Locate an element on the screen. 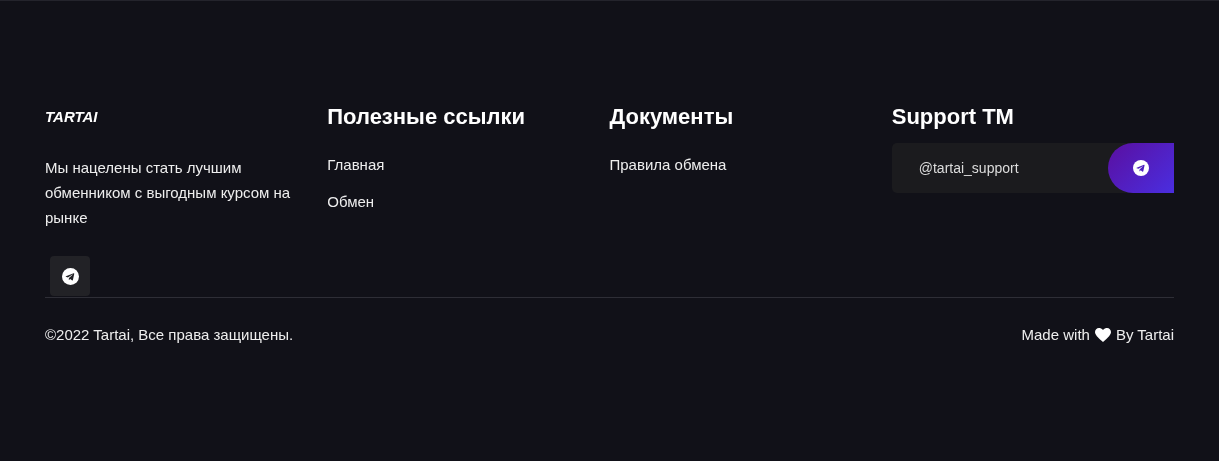  column-heading: Support TM is located at coordinates (953, 117).